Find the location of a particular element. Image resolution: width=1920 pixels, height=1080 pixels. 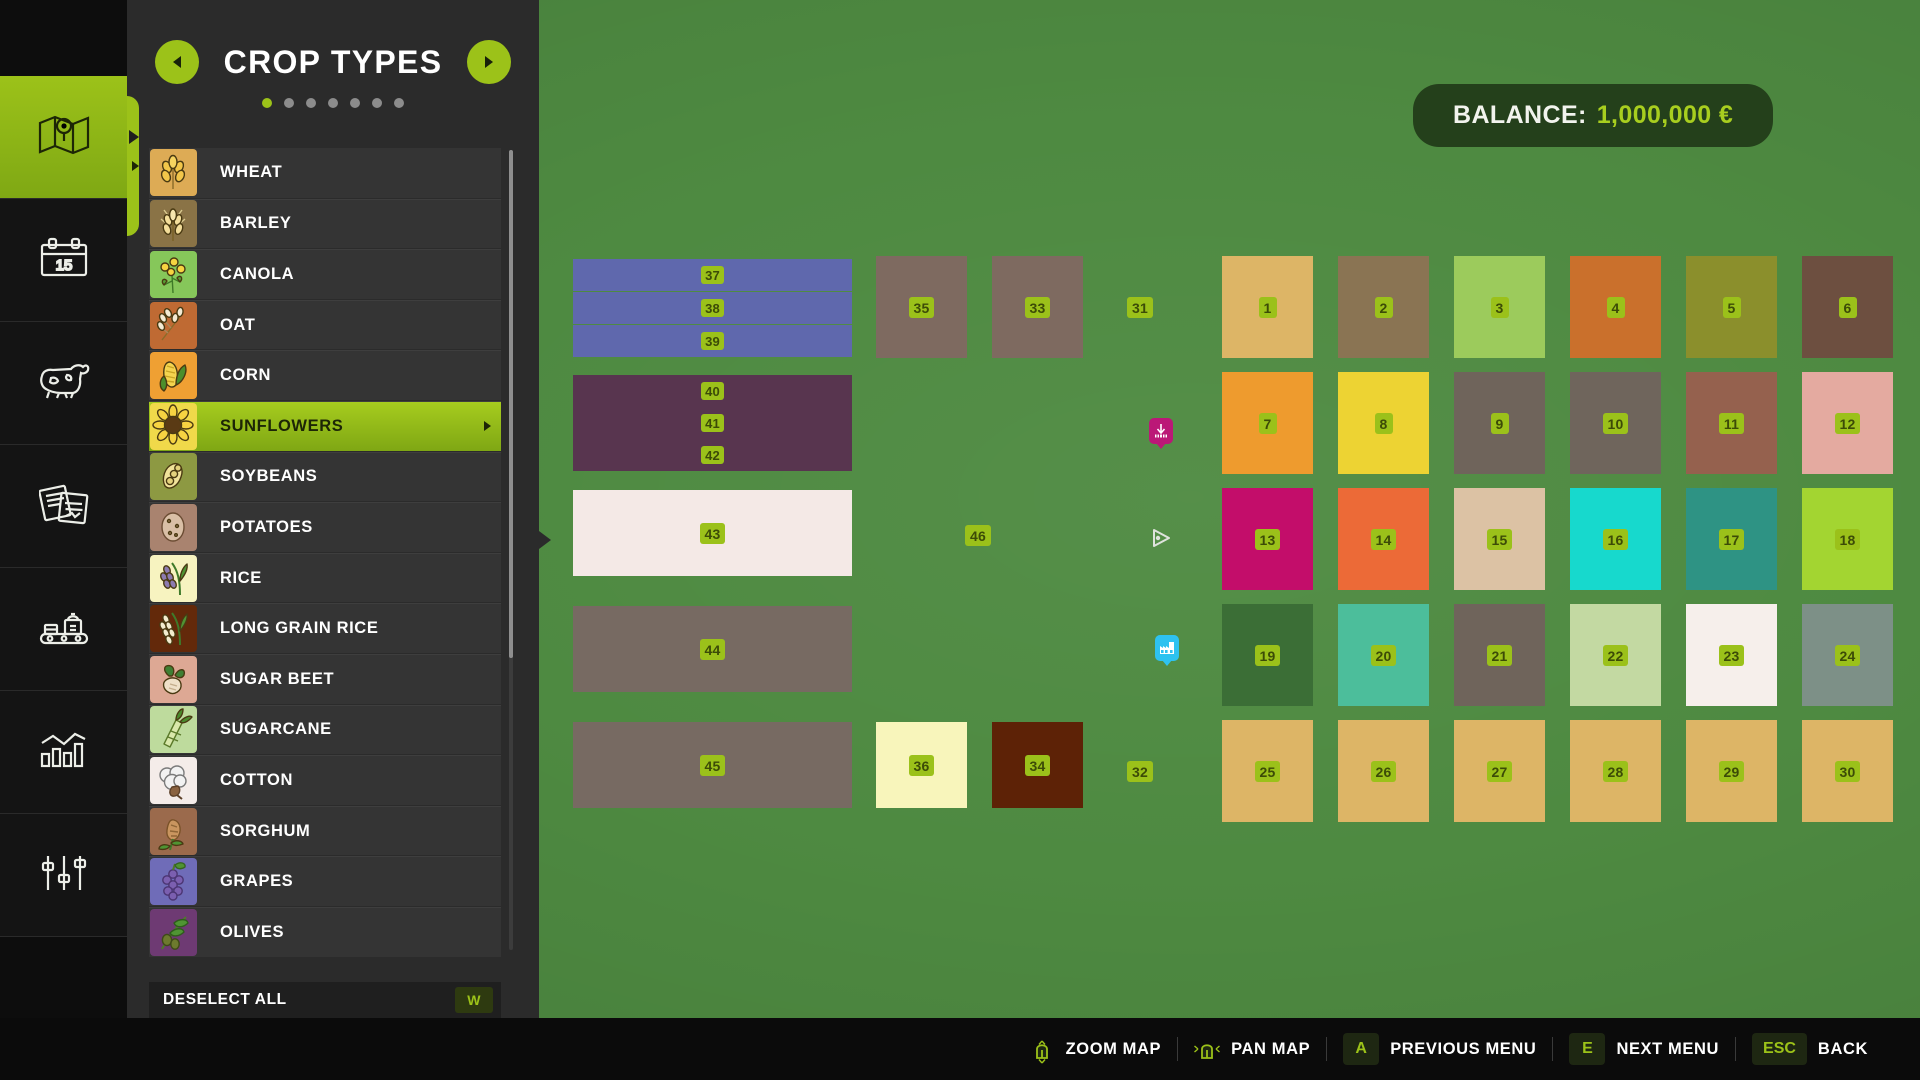

map-field: 31 is located at coordinates (1140, 307).